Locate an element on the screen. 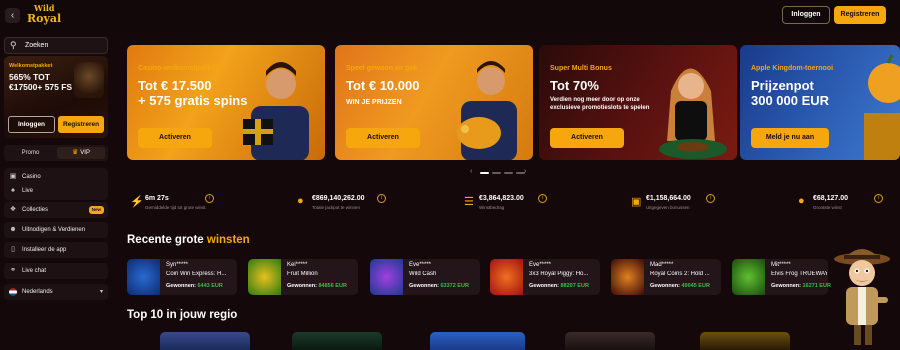 This screenshot has height=350, width=900. sidebar-item-casino: ▣ Casino is located at coordinates (56, 177).